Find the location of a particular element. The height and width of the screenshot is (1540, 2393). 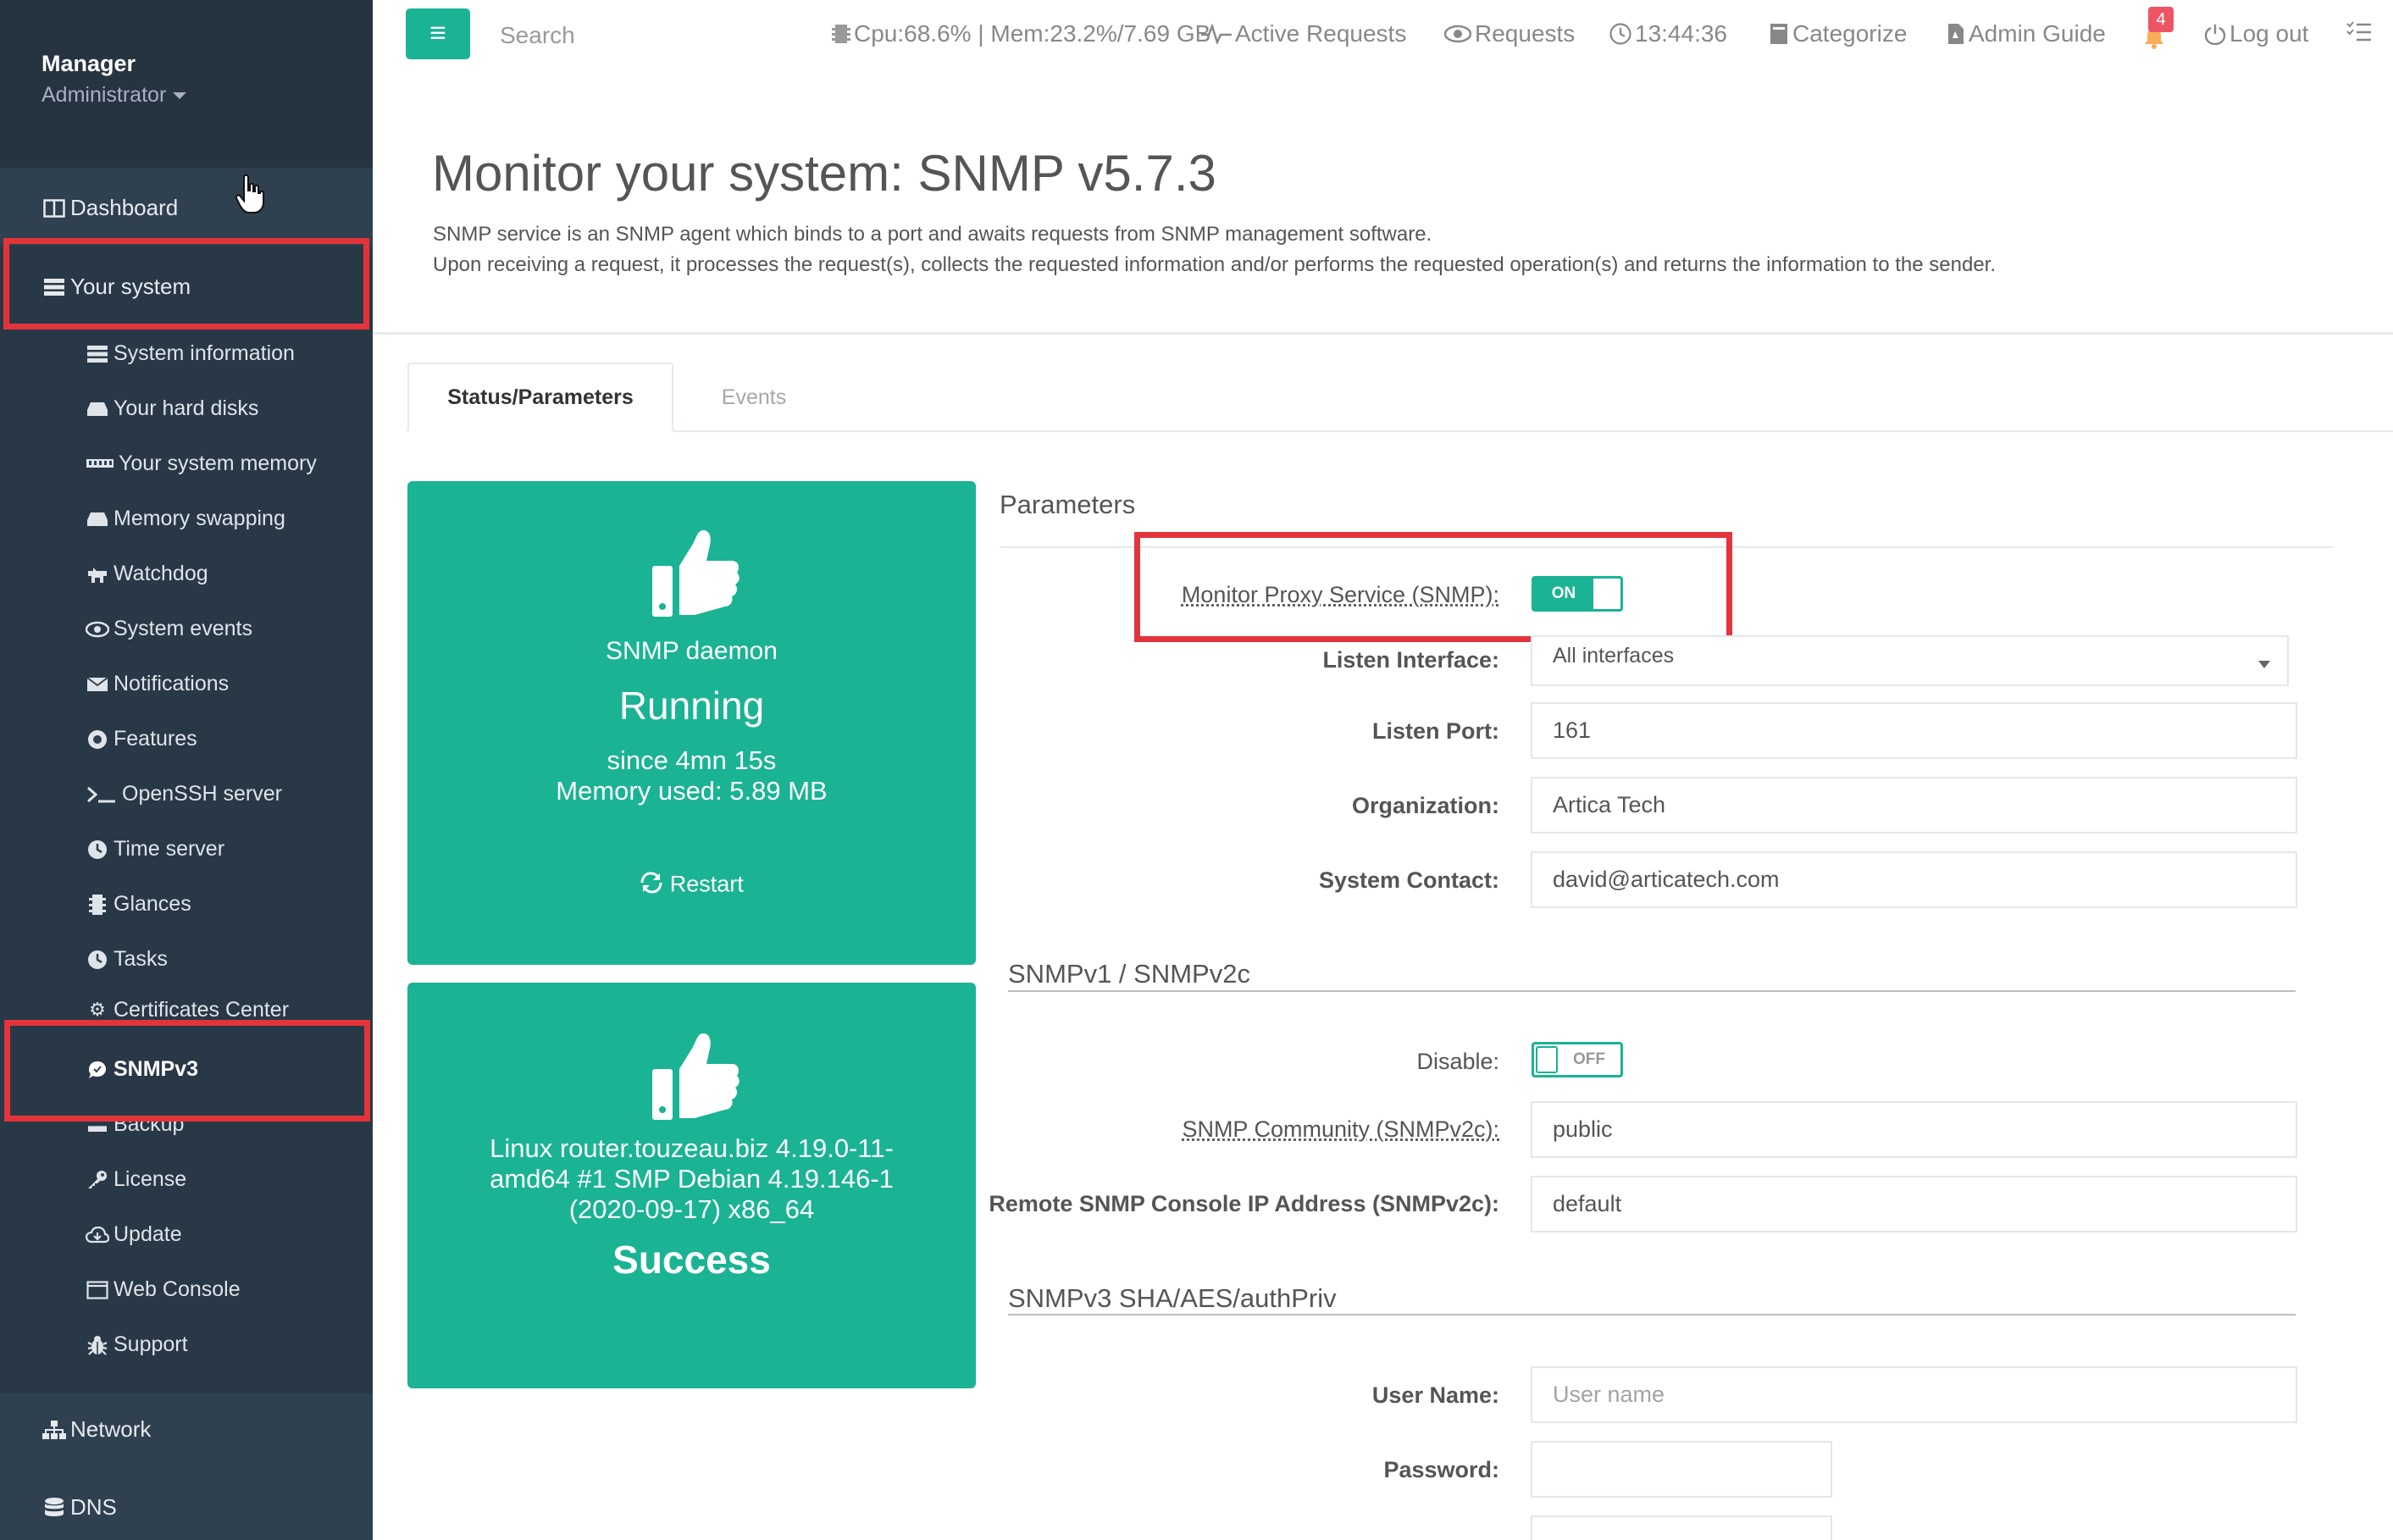

gear-icon: ⚙ is located at coordinates (98, 1010).